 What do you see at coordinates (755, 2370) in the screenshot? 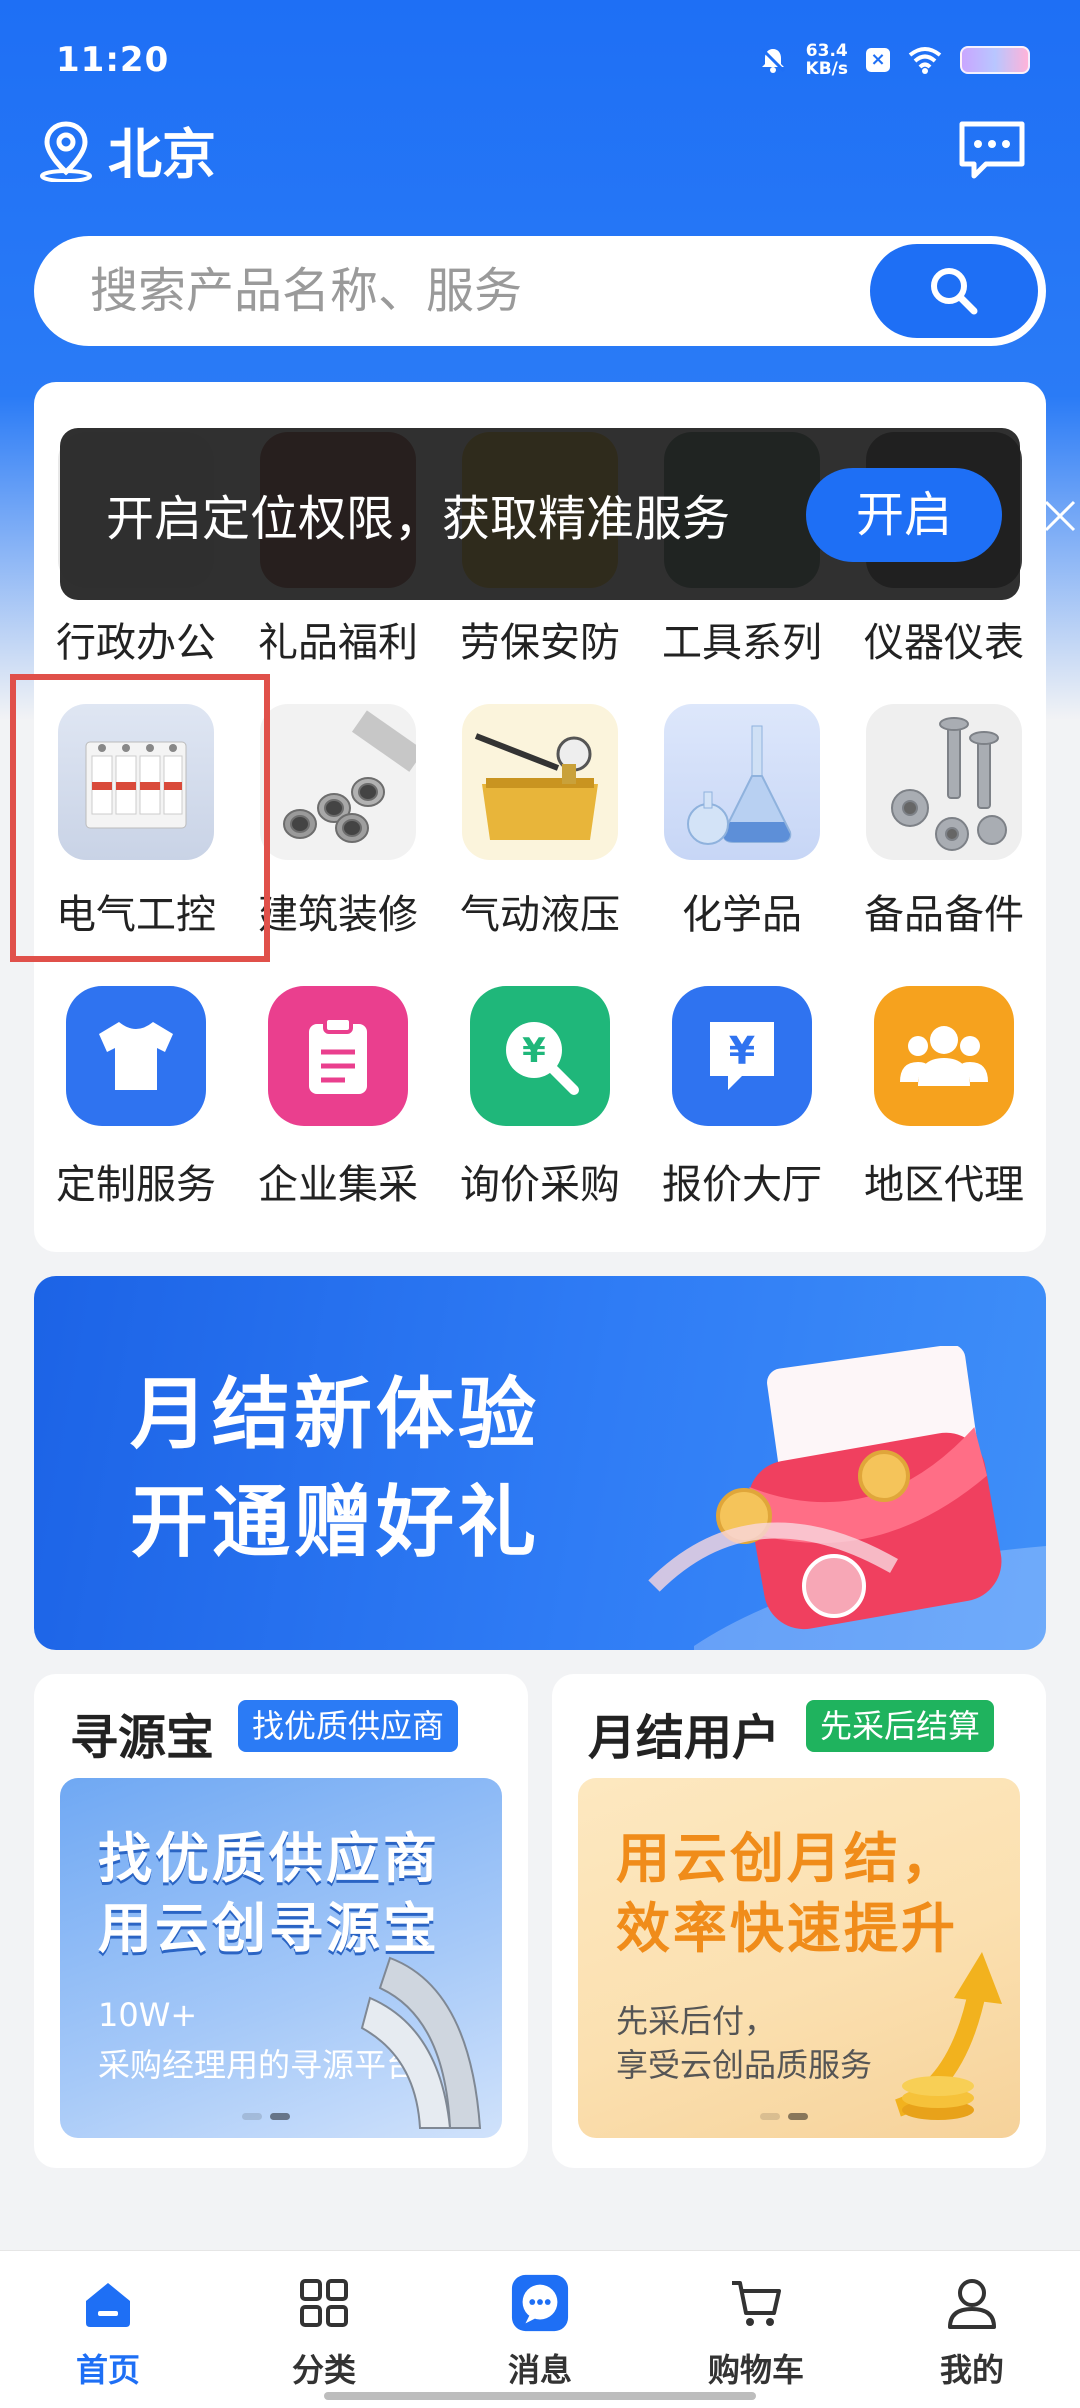
I see `nav-label: 购物车` at bounding box center [755, 2370].